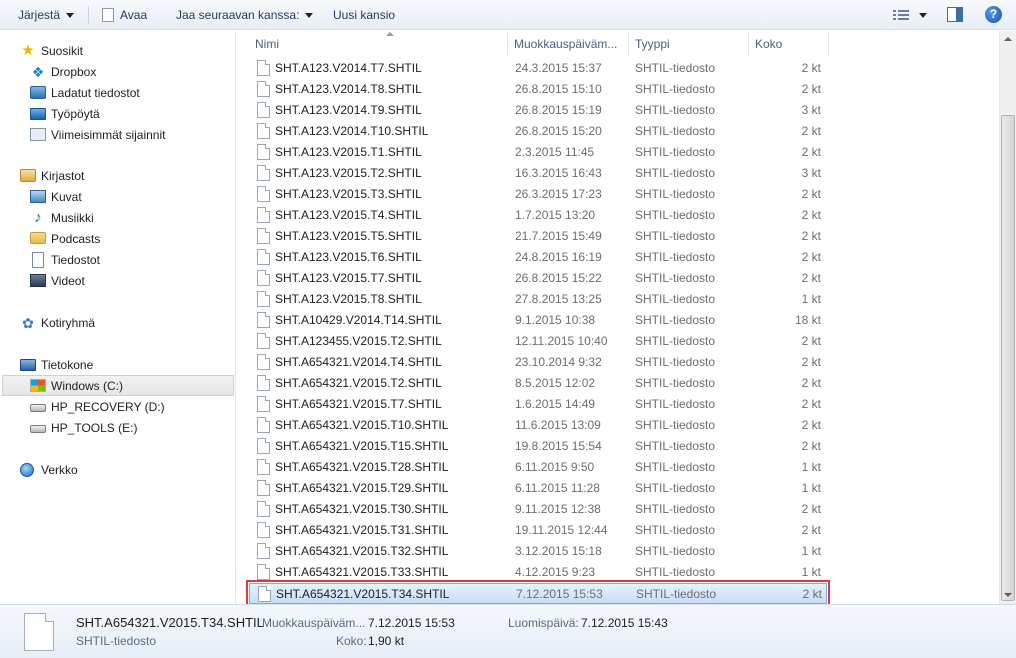 Image resolution: width=1016 pixels, height=658 pixels. Describe the element at coordinates (66, 197) in the screenshot. I see `nav-label: Kuvat` at that location.